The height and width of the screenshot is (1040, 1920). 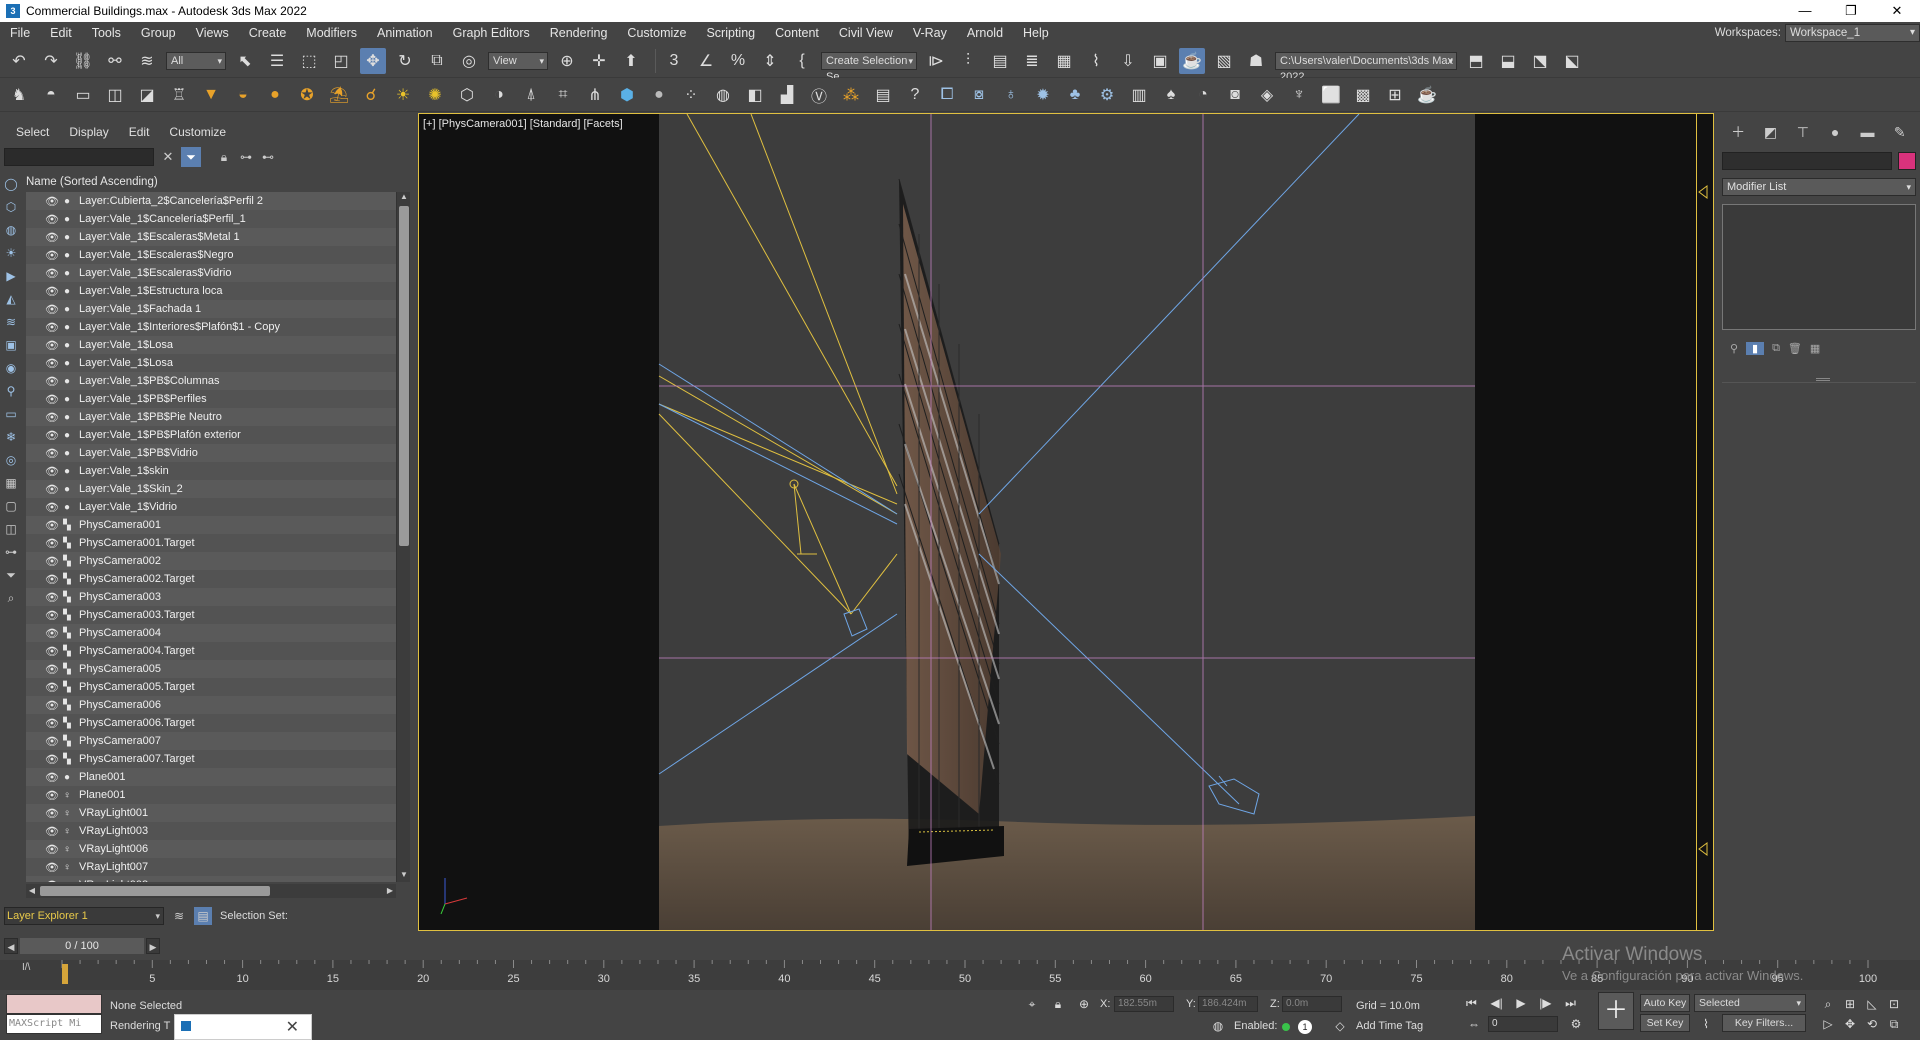 What do you see at coordinates (1096, 61) in the screenshot?
I see `curve-editor-icon: ⌇` at bounding box center [1096, 61].